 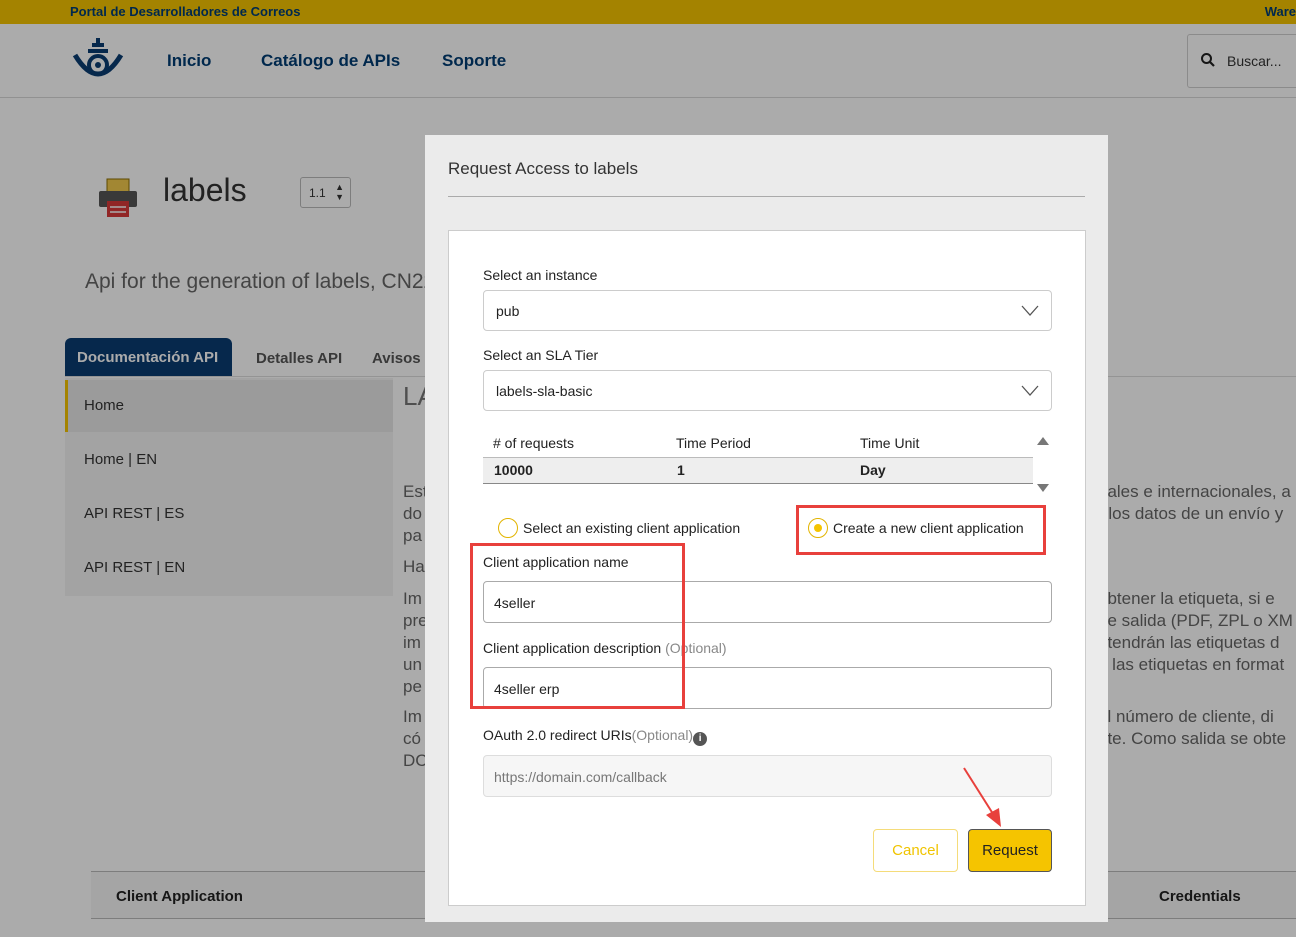 What do you see at coordinates (681, 470) in the screenshot?
I see `tier-period-value: 1` at bounding box center [681, 470].